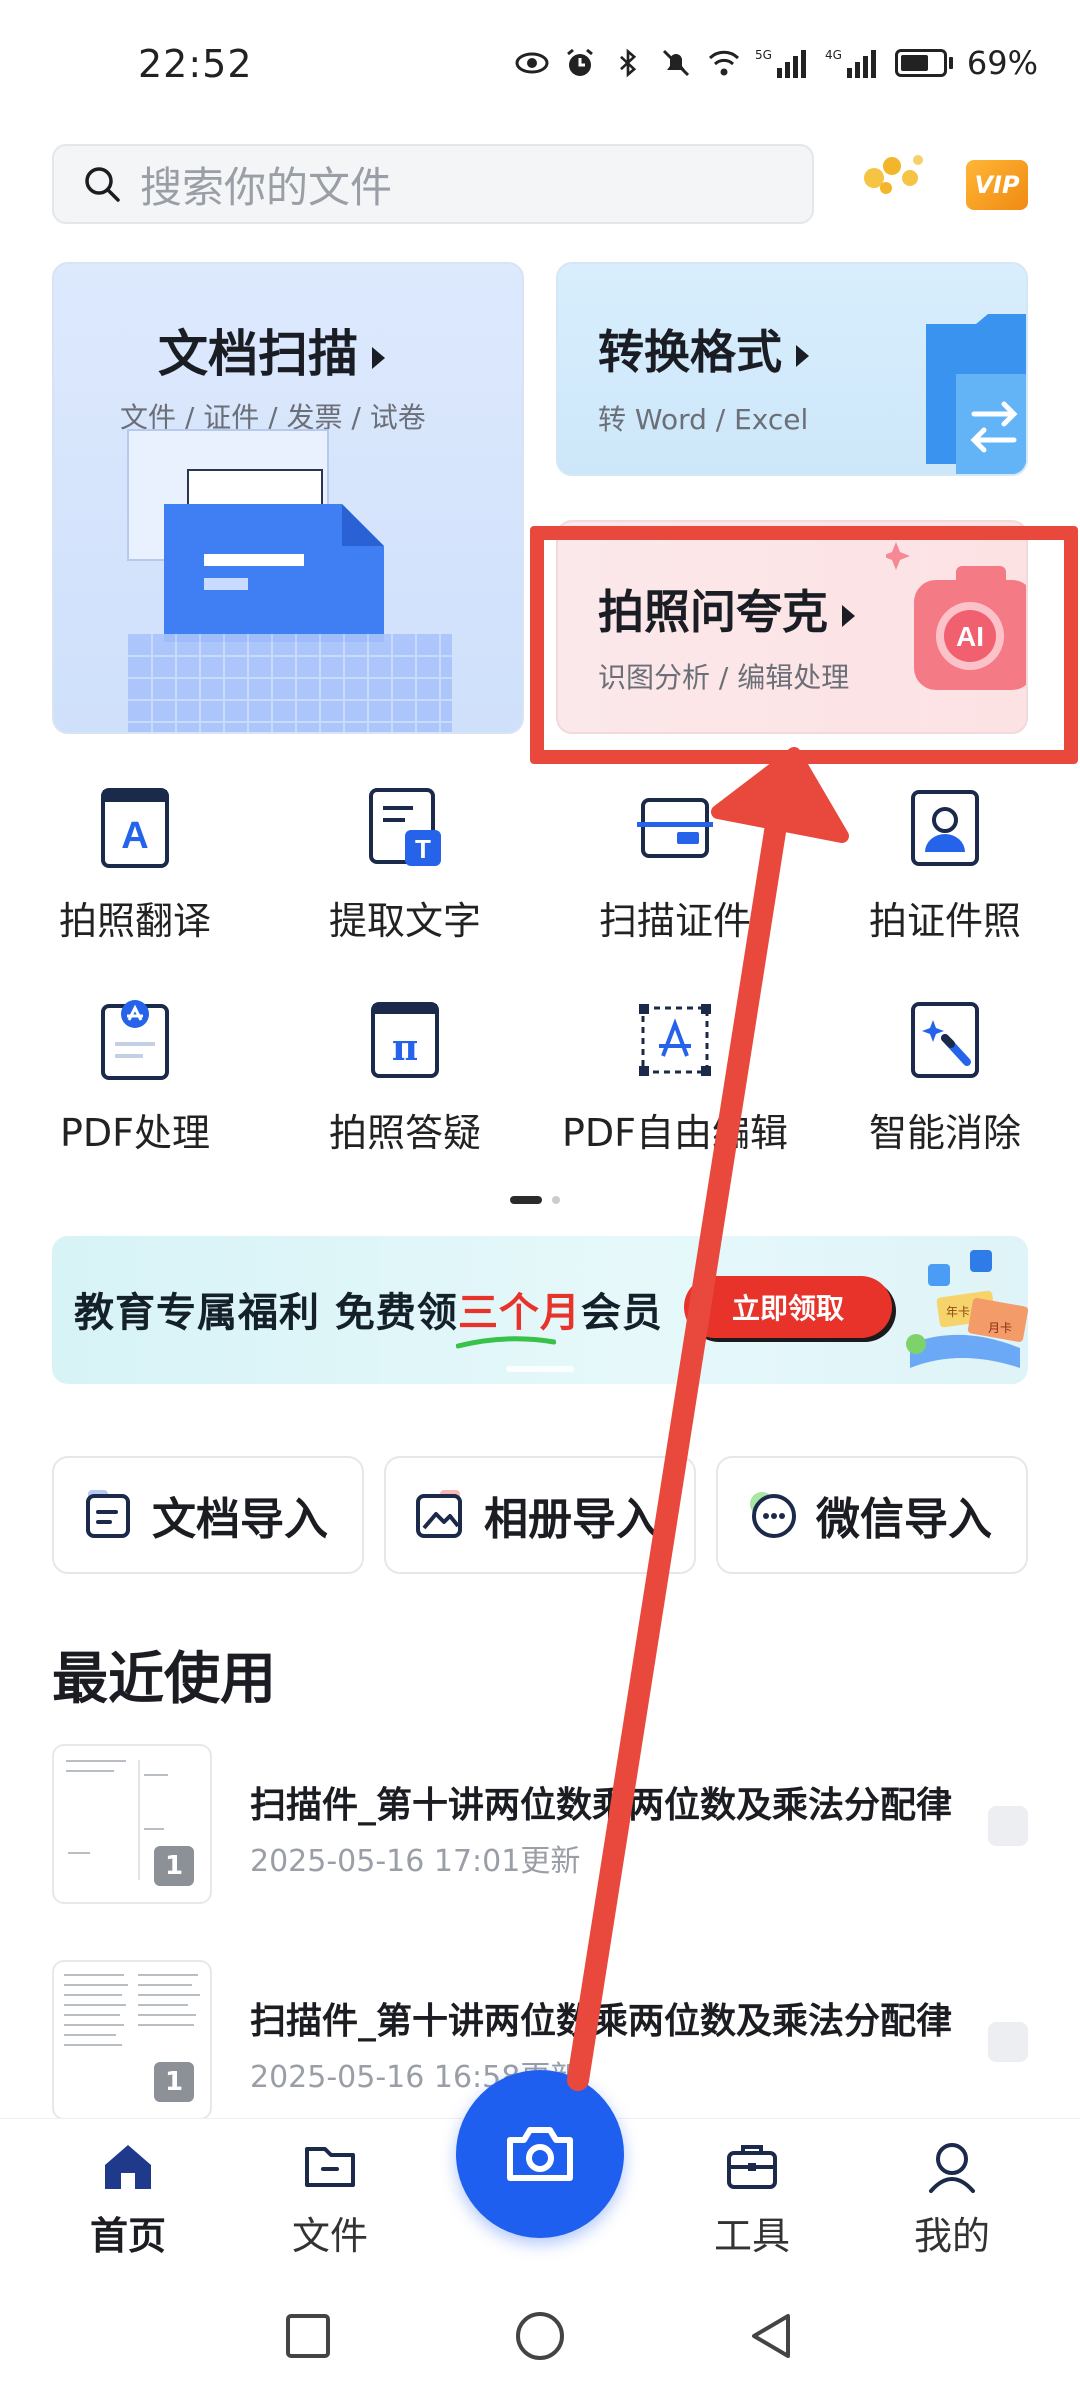 This screenshot has height=2400, width=1080. What do you see at coordinates (308, 2336) in the screenshot?
I see `recent-apps-icon` at bounding box center [308, 2336].